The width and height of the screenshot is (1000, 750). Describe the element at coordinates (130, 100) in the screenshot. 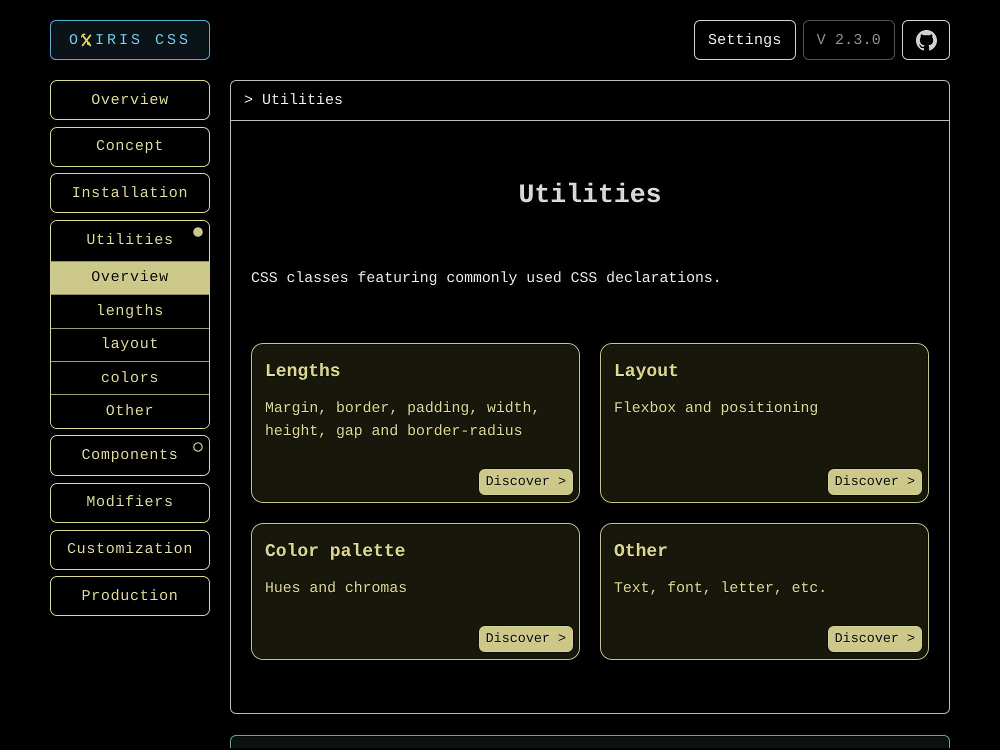

I see `nav-item: Overview` at that location.